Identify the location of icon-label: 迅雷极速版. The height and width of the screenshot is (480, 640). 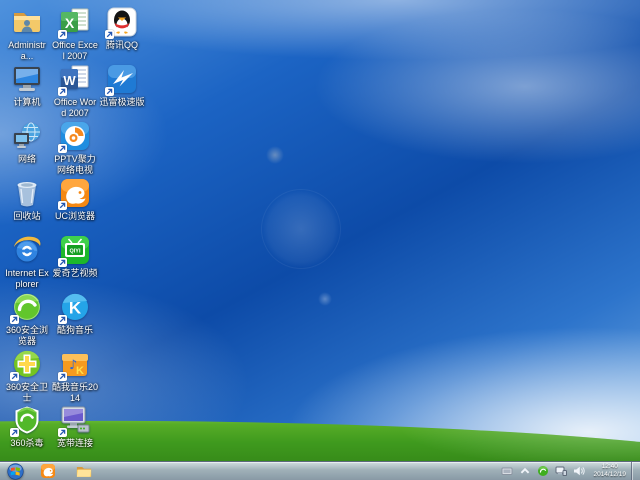
(122, 102).